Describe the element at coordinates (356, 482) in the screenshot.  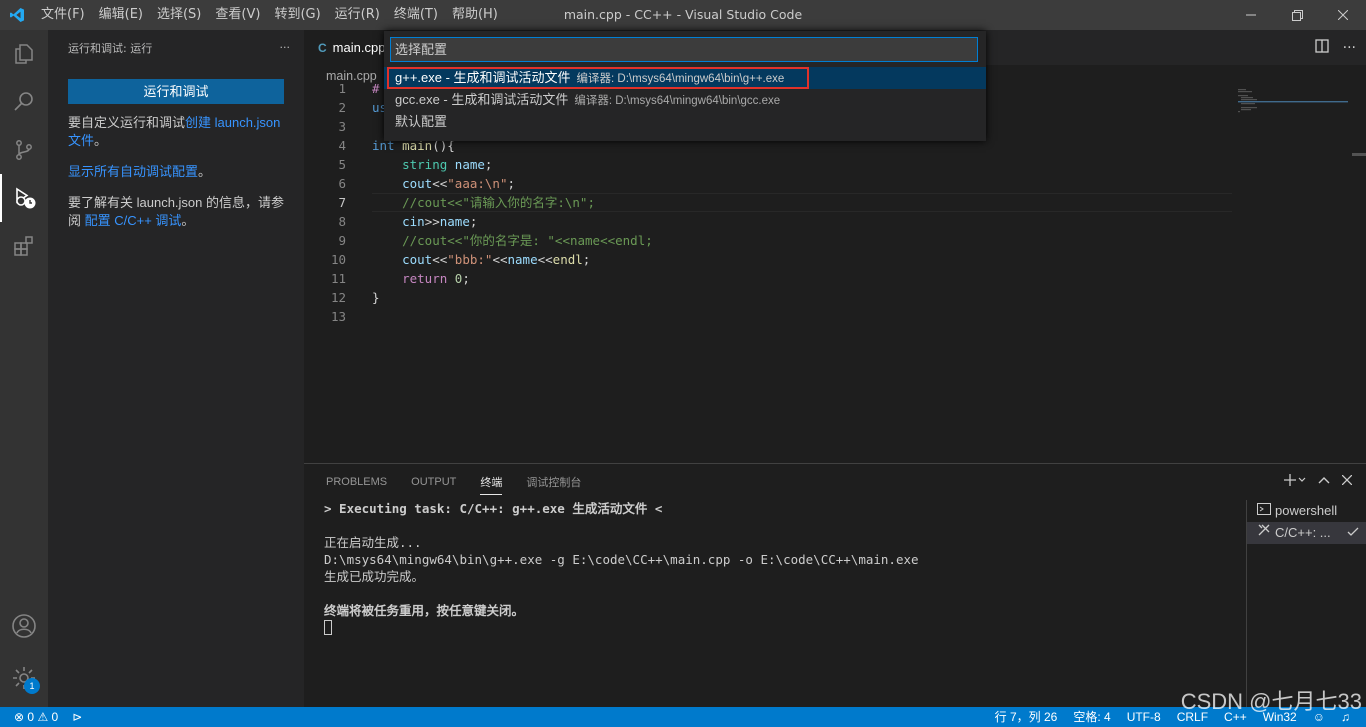
I see `tab-problems: PROBLEMS` at that location.